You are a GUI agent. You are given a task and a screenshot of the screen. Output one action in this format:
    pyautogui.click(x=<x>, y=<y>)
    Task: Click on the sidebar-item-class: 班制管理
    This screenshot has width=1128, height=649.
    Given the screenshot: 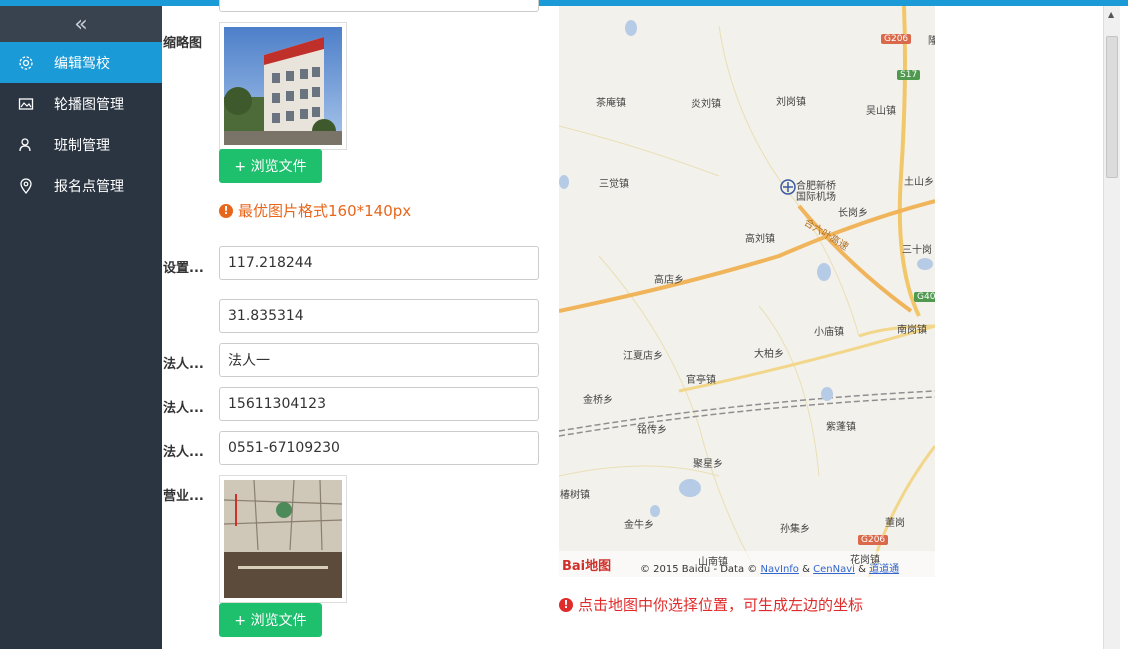 What is the action you would take?
    pyautogui.click(x=81, y=144)
    